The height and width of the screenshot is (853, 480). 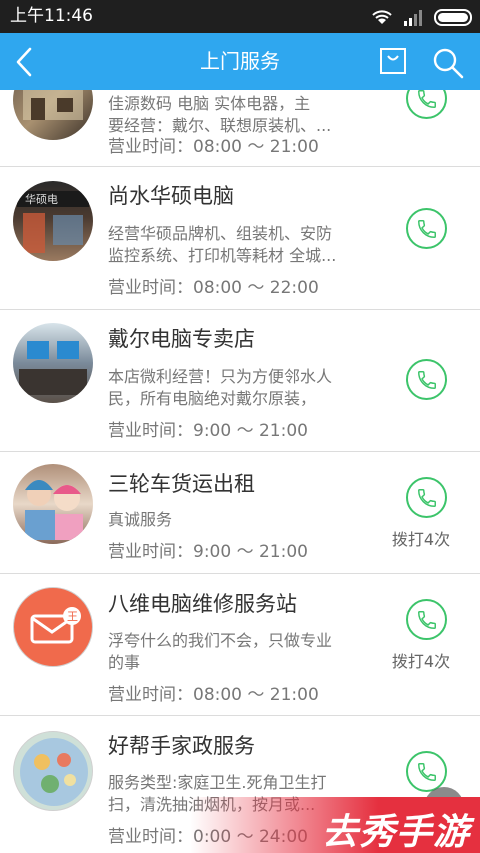 What do you see at coordinates (212, 398) in the screenshot?
I see `description-line: 民，所有电脑绝对戴尔原装，` at bounding box center [212, 398].